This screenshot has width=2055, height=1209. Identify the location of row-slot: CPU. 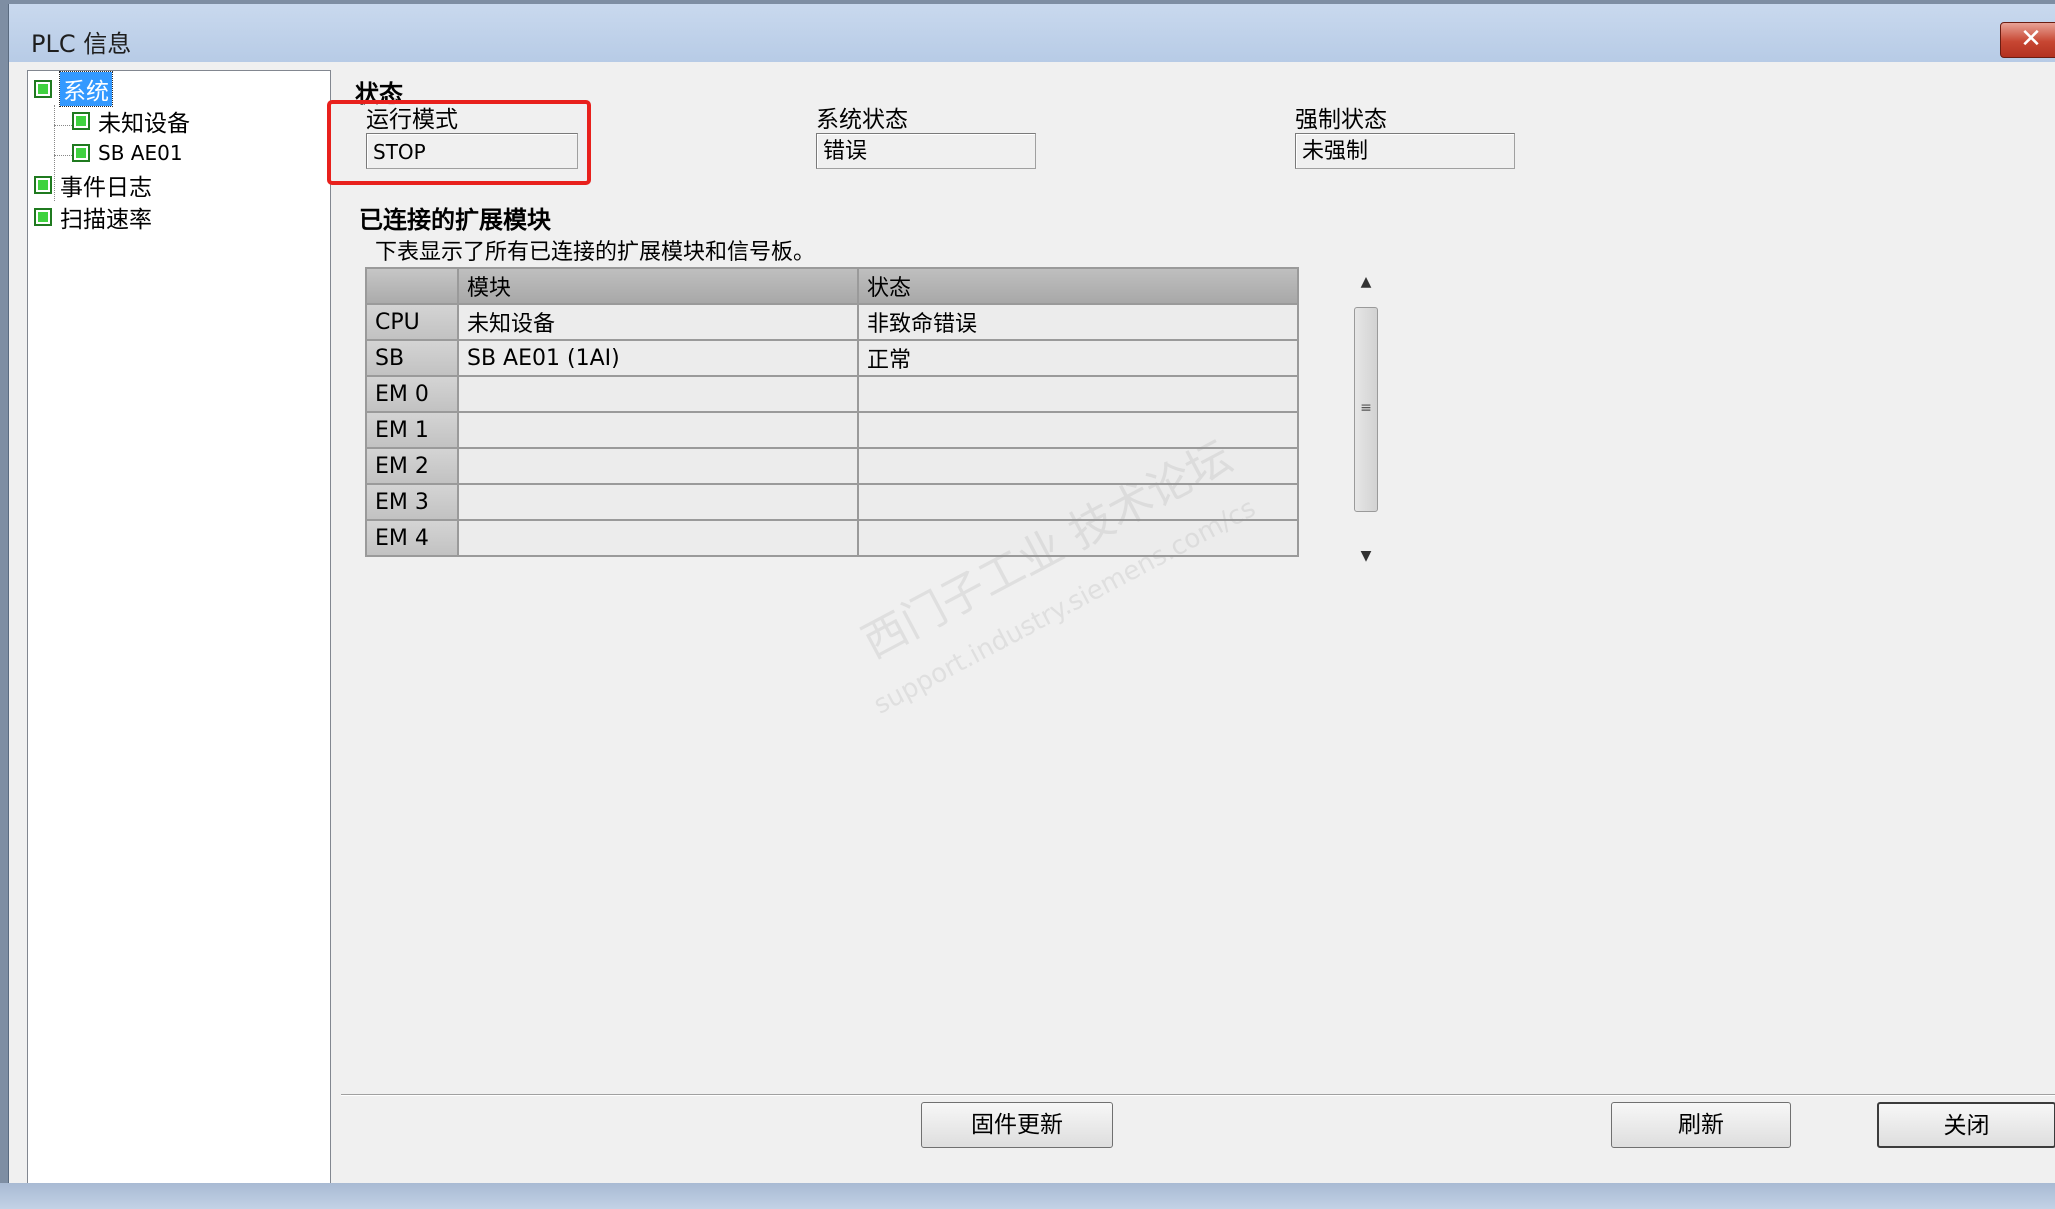
(412, 322).